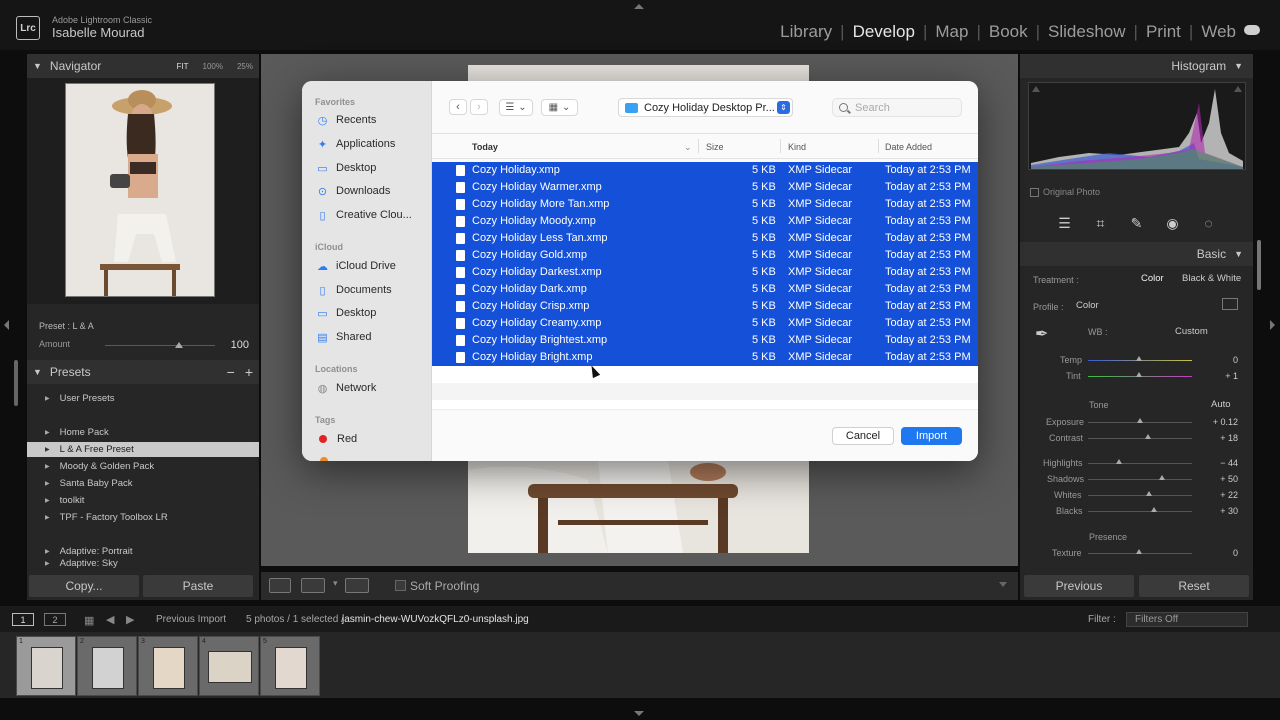 This screenshot has height=720, width=1280. I want to click on presets-header: ▼ Presets − +, so click(143, 372).